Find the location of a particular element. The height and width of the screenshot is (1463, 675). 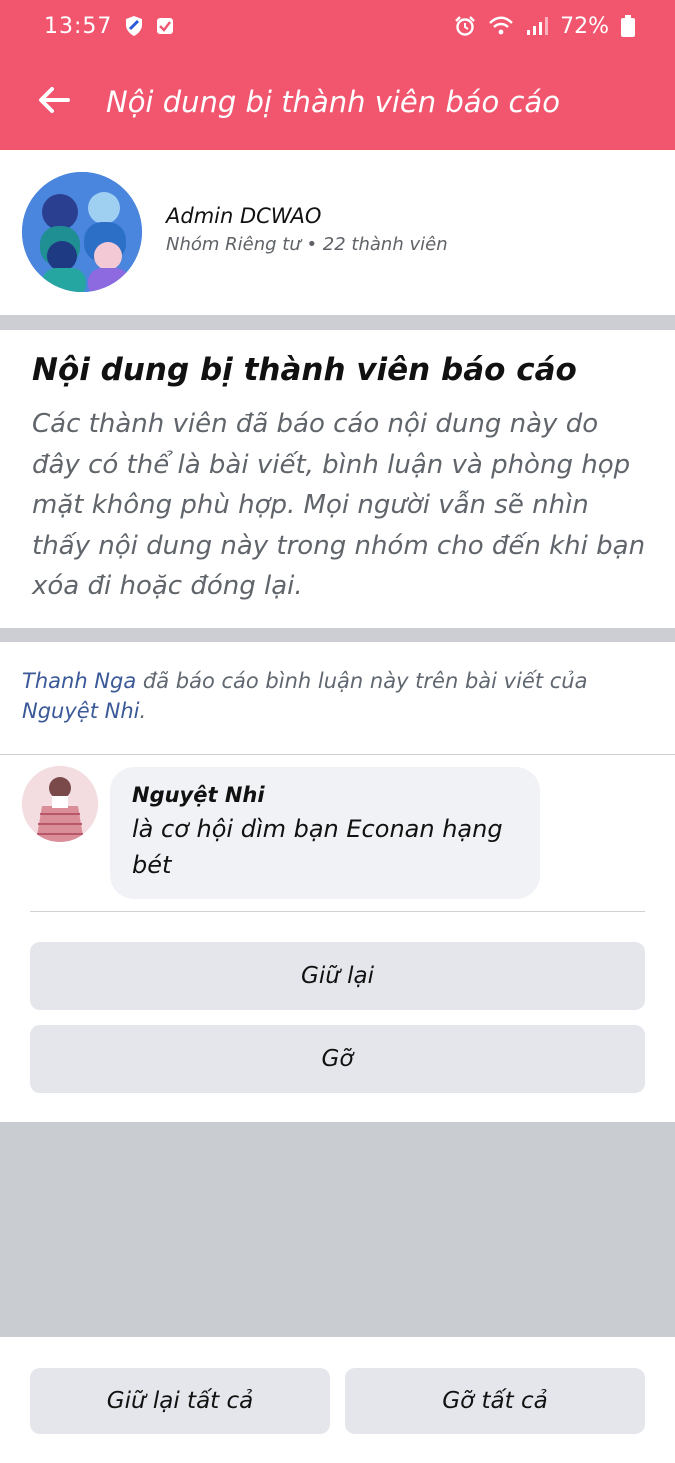

comment-text: là cơ hội dìm bạn Econan hạng bét is located at coordinates (317, 847).